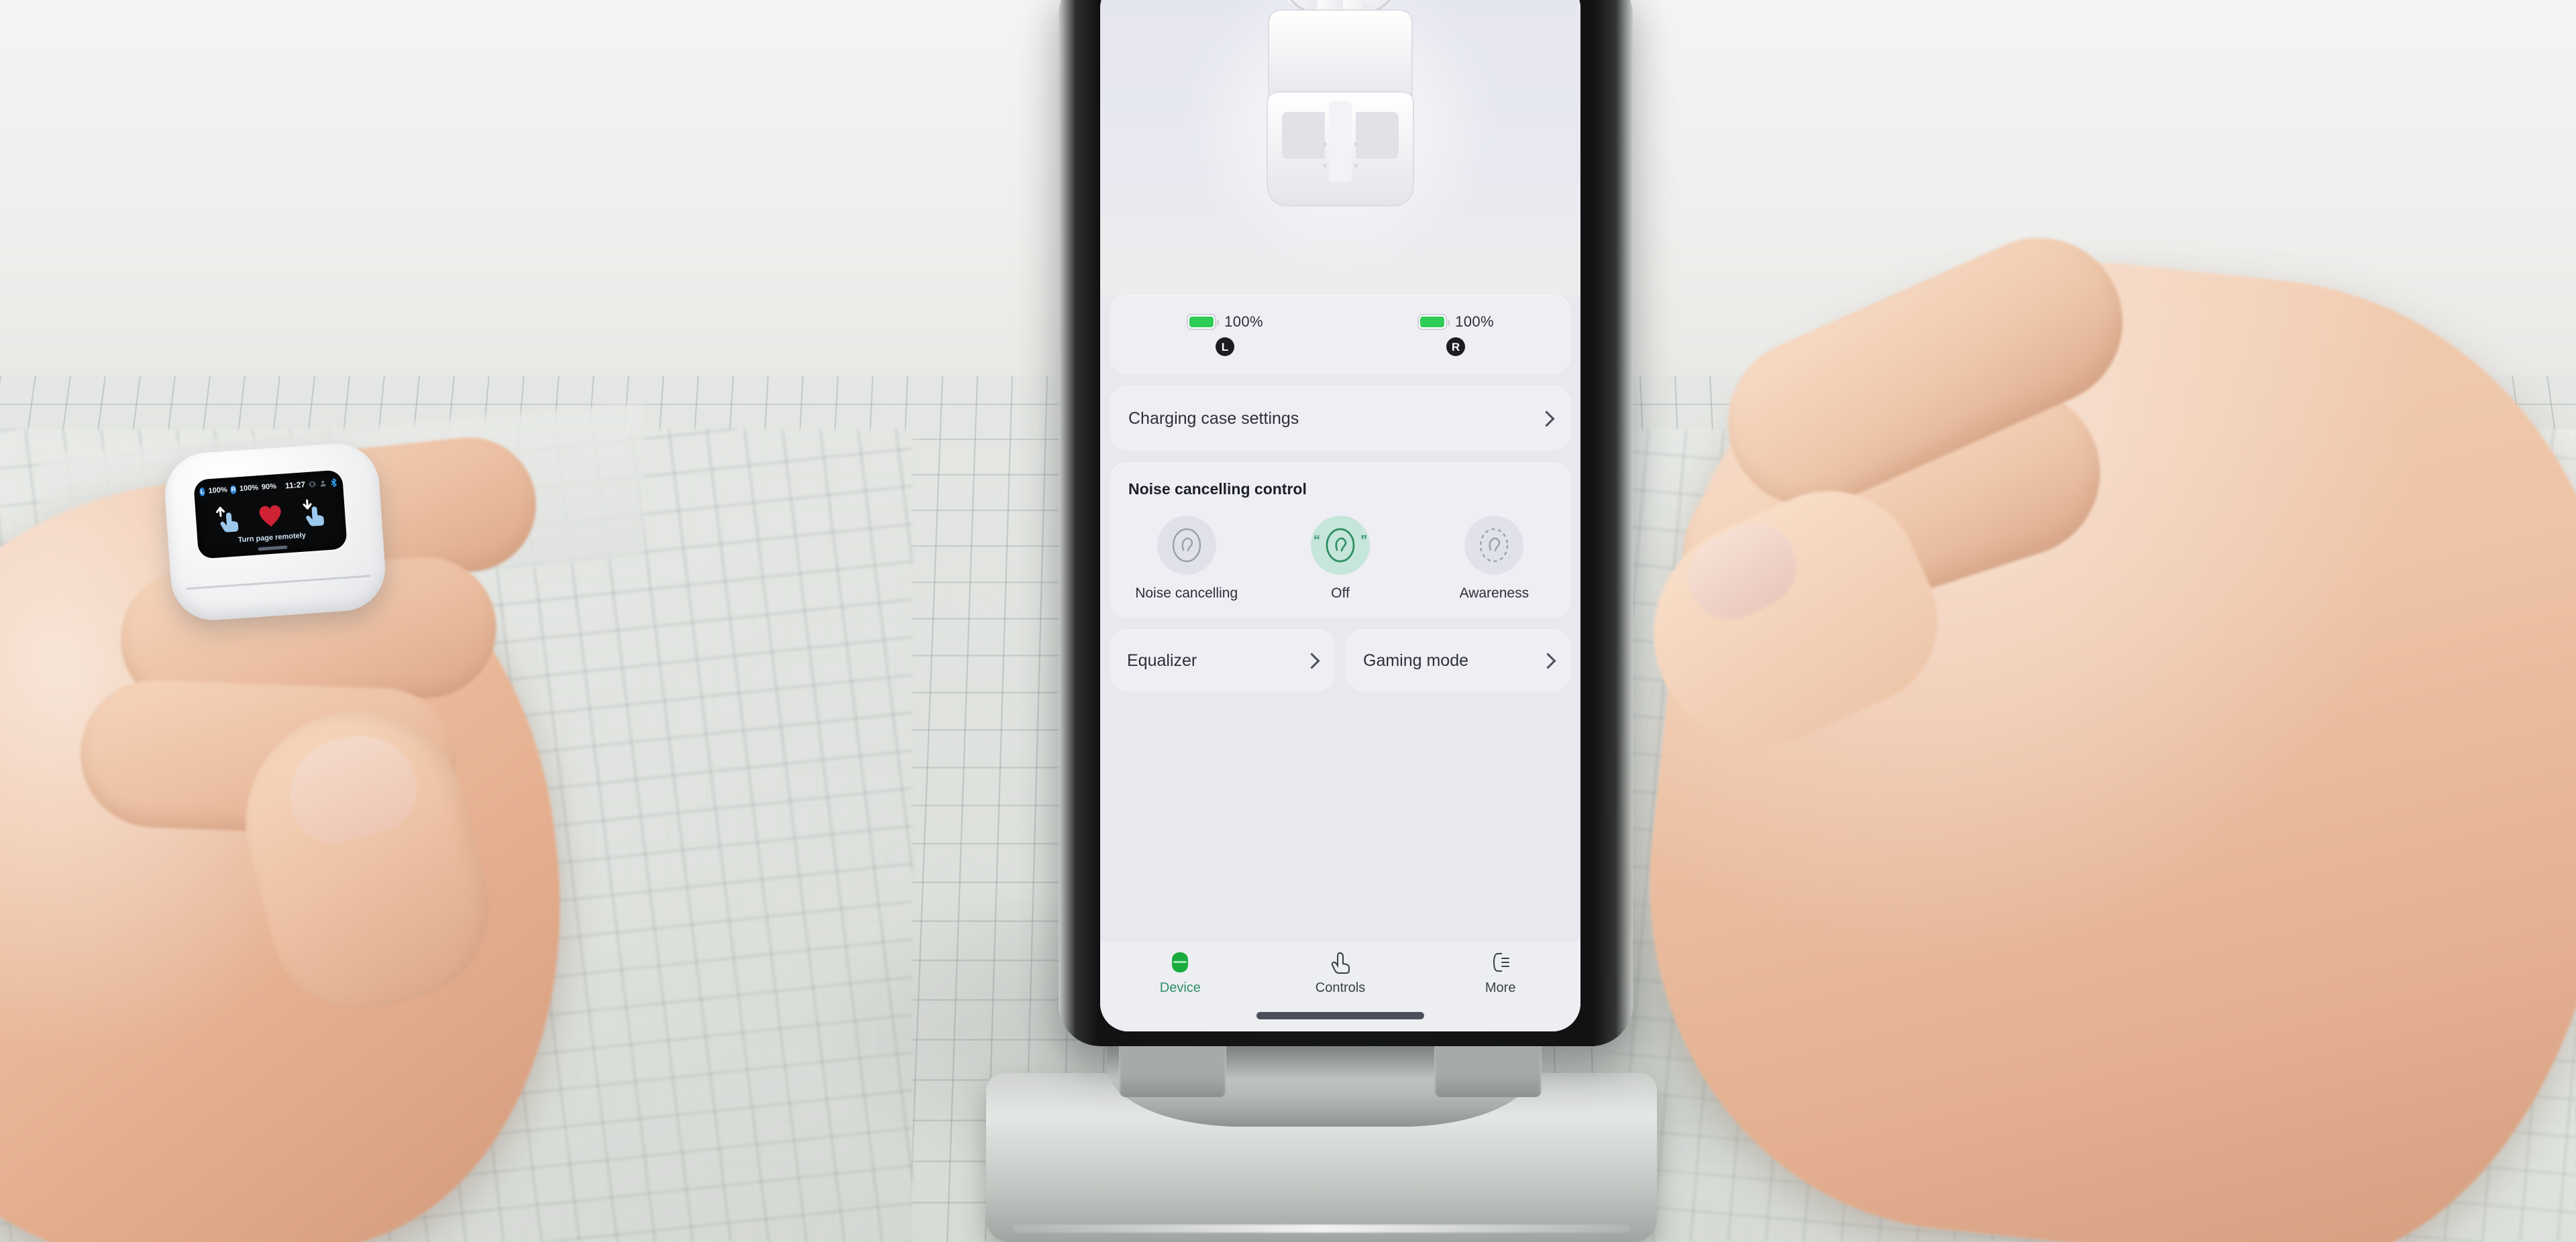 This screenshot has width=2576, height=1242. I want to click on battery-icon-right, so click(1433, 322).